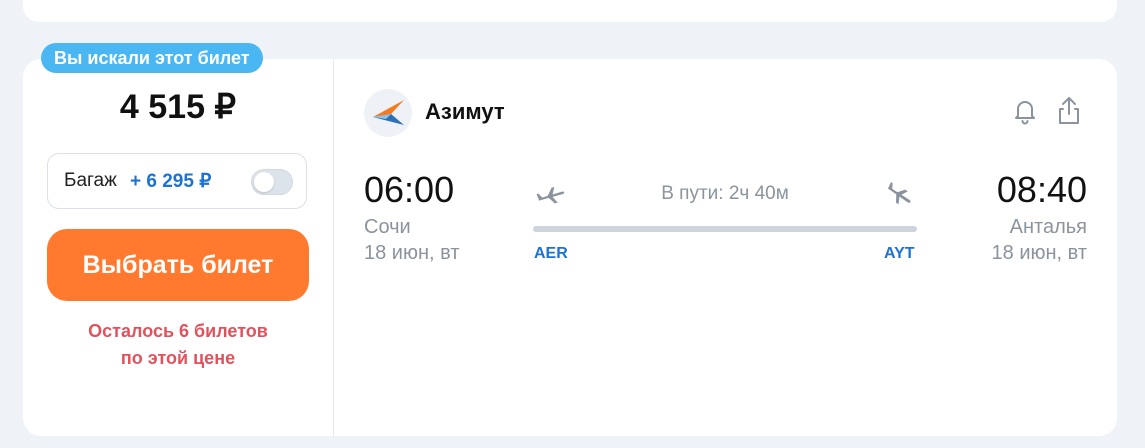 This screenshot has height=448, width=1145. I want to click on azimut-logo-icon, so click(388, 112).